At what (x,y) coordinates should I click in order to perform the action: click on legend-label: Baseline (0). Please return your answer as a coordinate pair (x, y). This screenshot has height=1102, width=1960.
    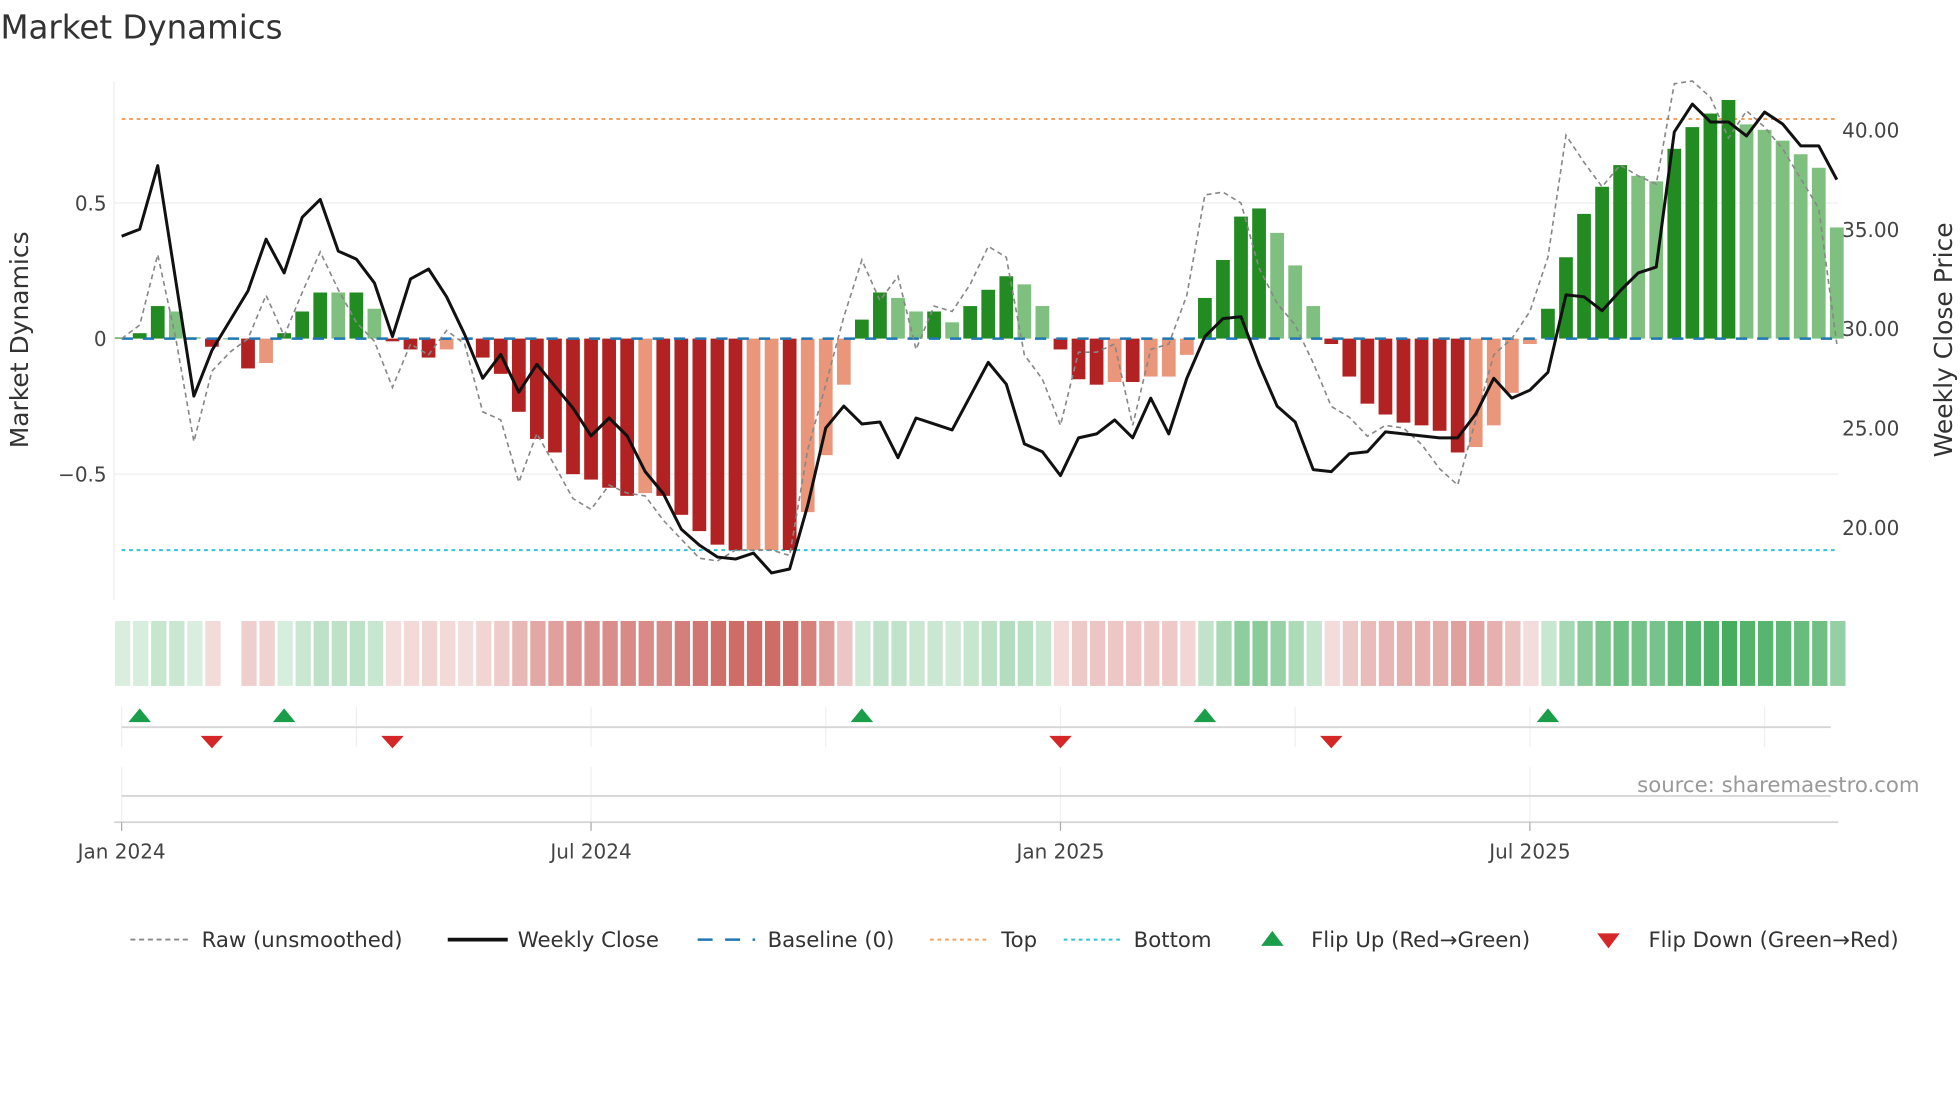
    Looking at the image, I should click on (831, 940).